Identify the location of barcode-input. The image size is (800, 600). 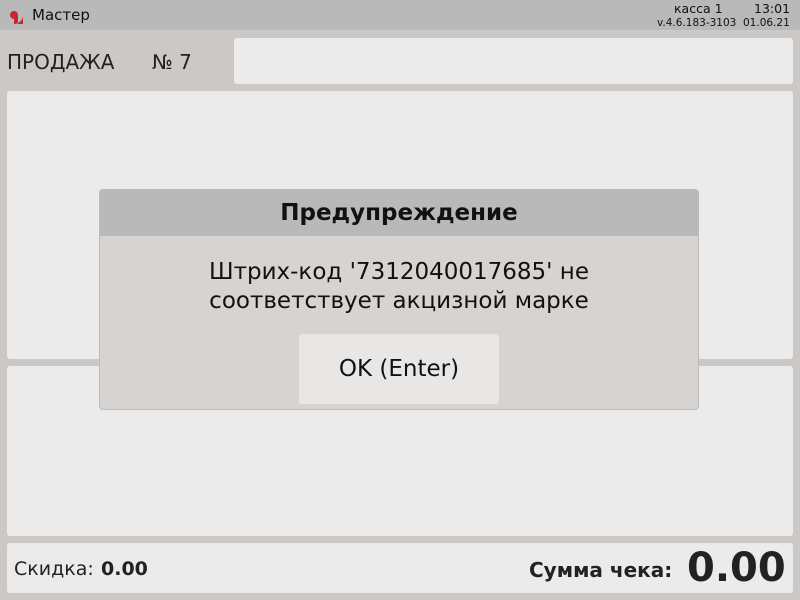
(513, 61).